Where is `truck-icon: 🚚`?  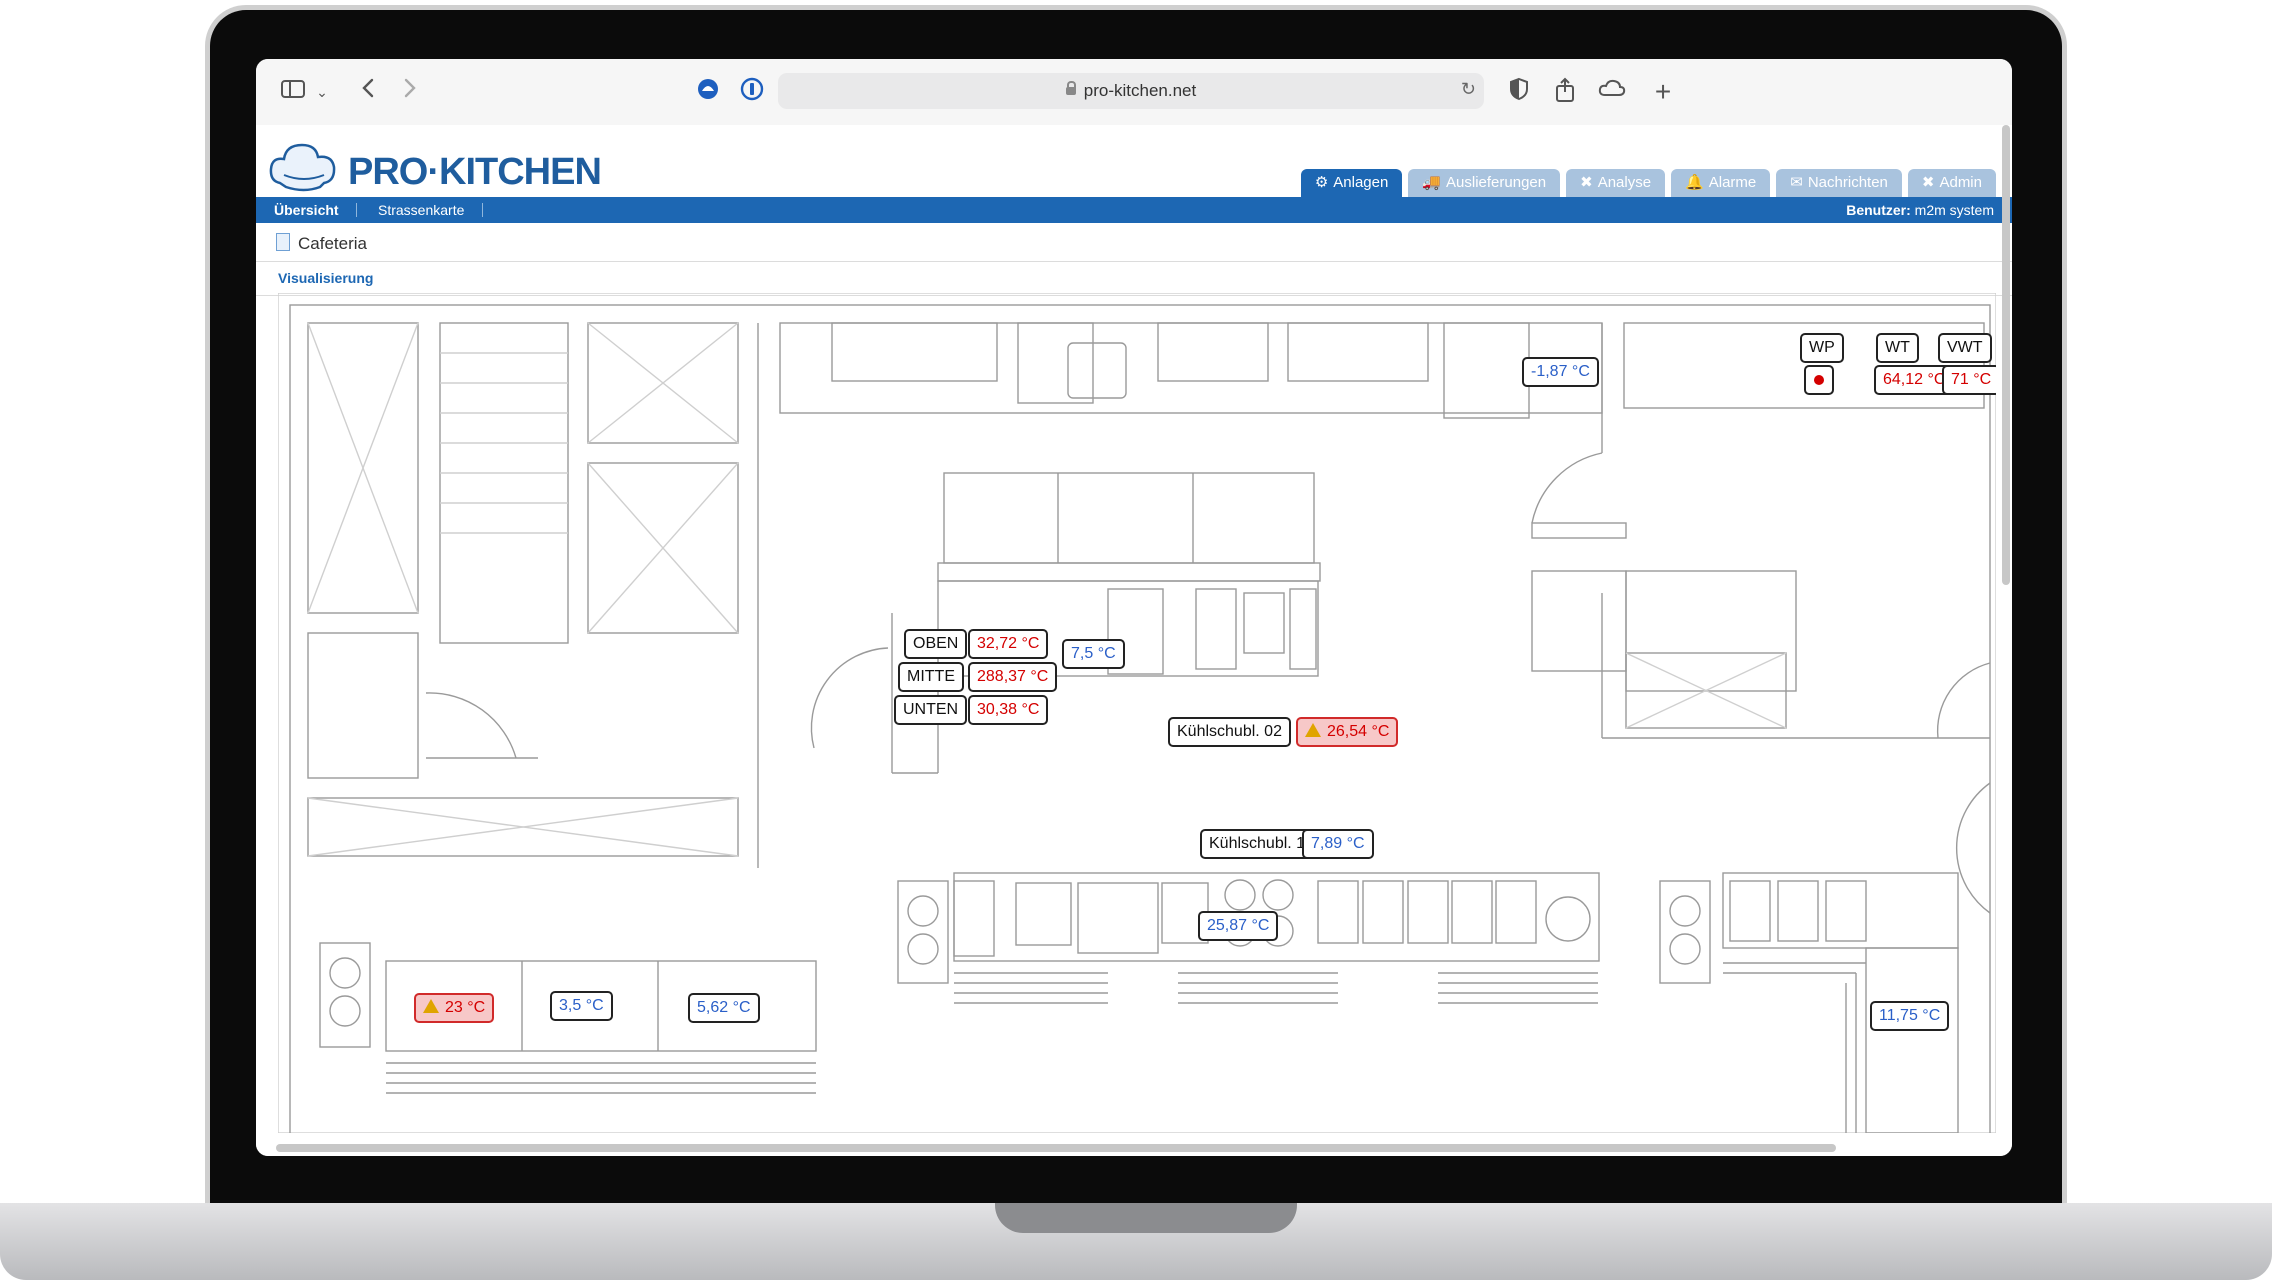
truck-icon: 🚚 is located at coordinates (1432, 182).